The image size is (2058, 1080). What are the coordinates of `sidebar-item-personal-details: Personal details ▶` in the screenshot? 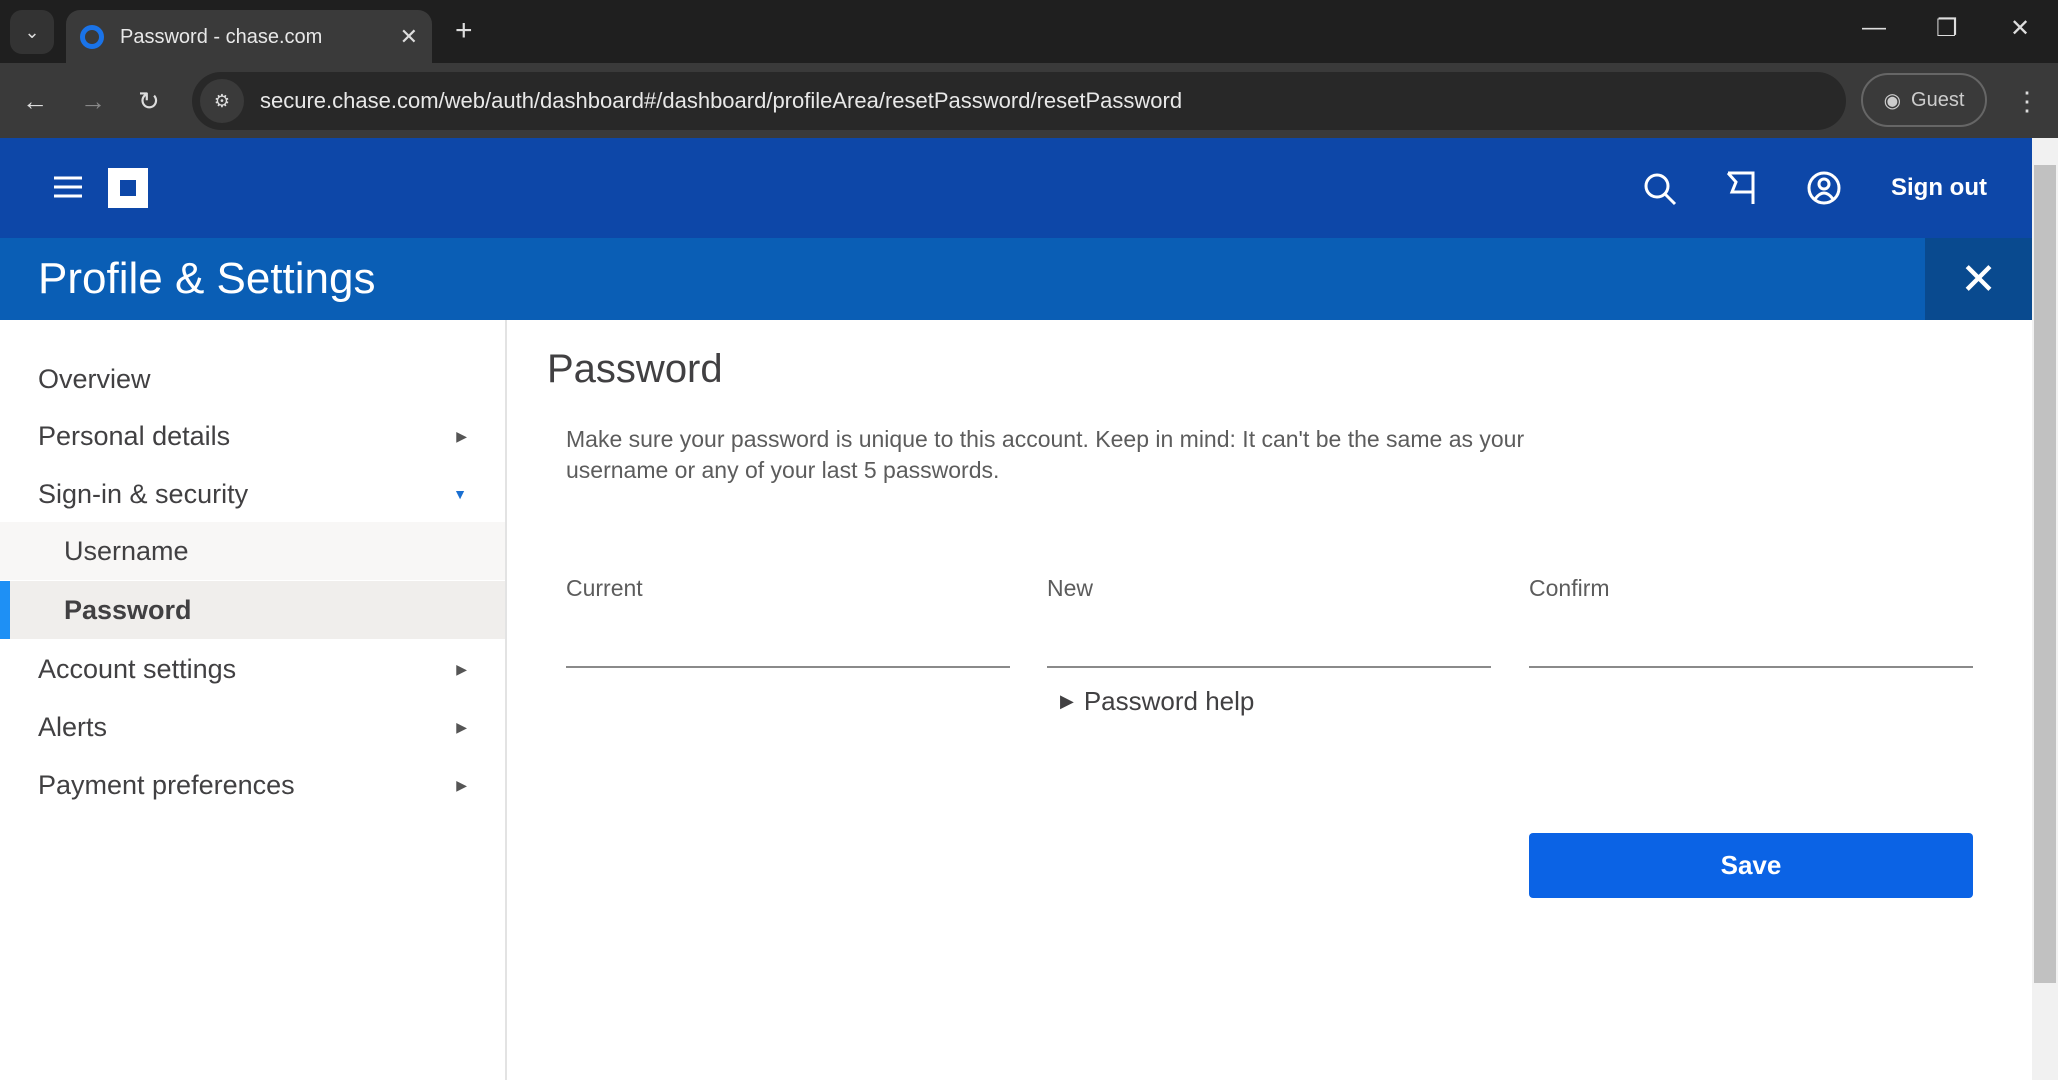 It's located at (252, 436).